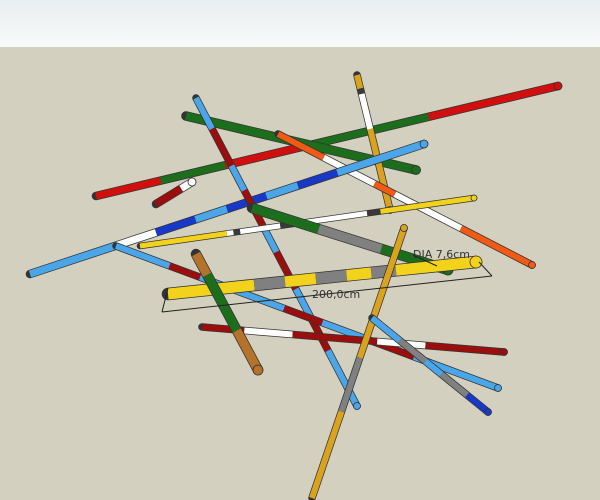  I want to click on brown-green-stick, so click(227, 312).